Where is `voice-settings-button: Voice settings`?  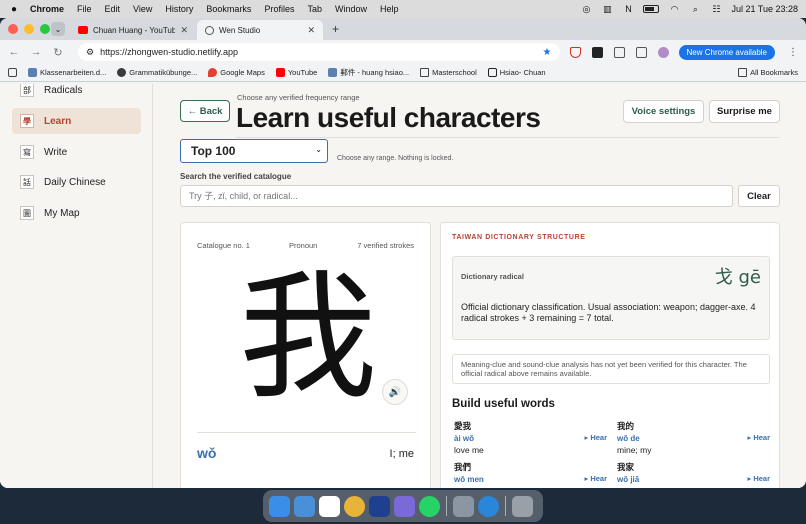 voice-settings-button: Voice settings is located at coordinates (663, 111).